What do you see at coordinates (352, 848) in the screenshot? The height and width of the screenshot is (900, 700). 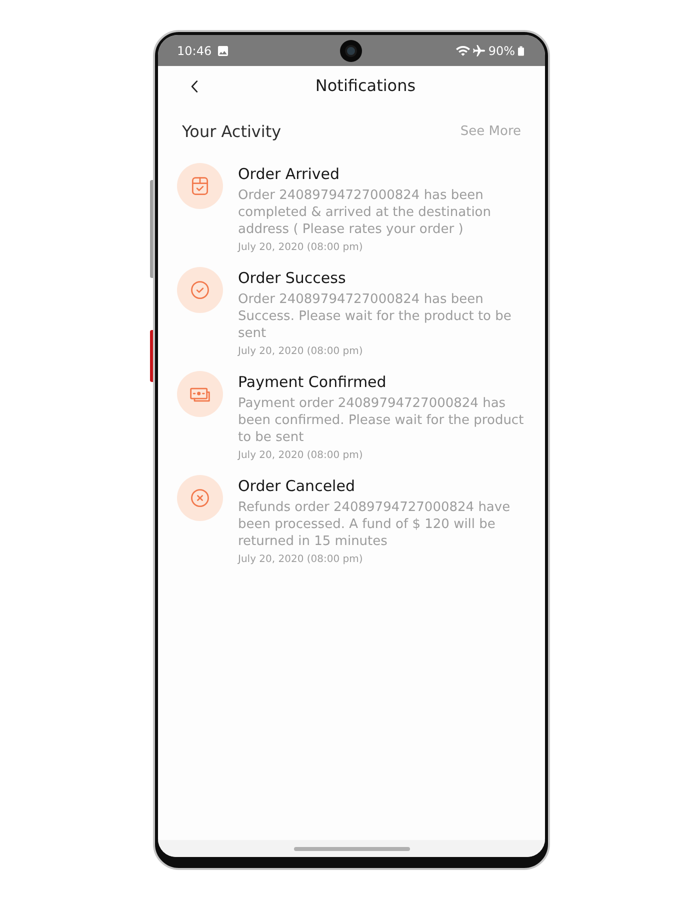 I see `home-indicator` at bounding box center [352, 848].